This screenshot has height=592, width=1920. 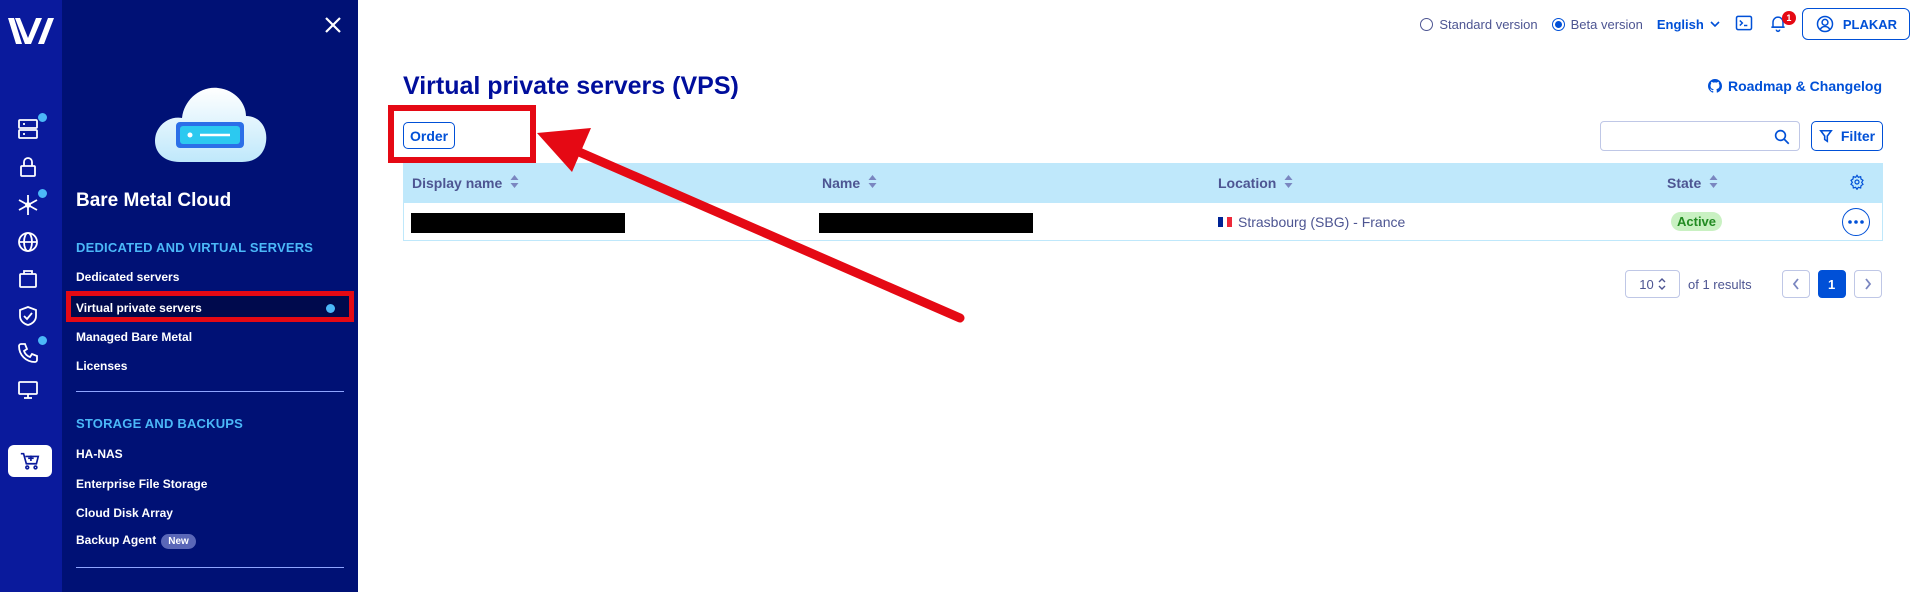 What do you see at coordinates (333, 25) in the screenshot?
I see `close-icon` at bounding box center [333, 25].